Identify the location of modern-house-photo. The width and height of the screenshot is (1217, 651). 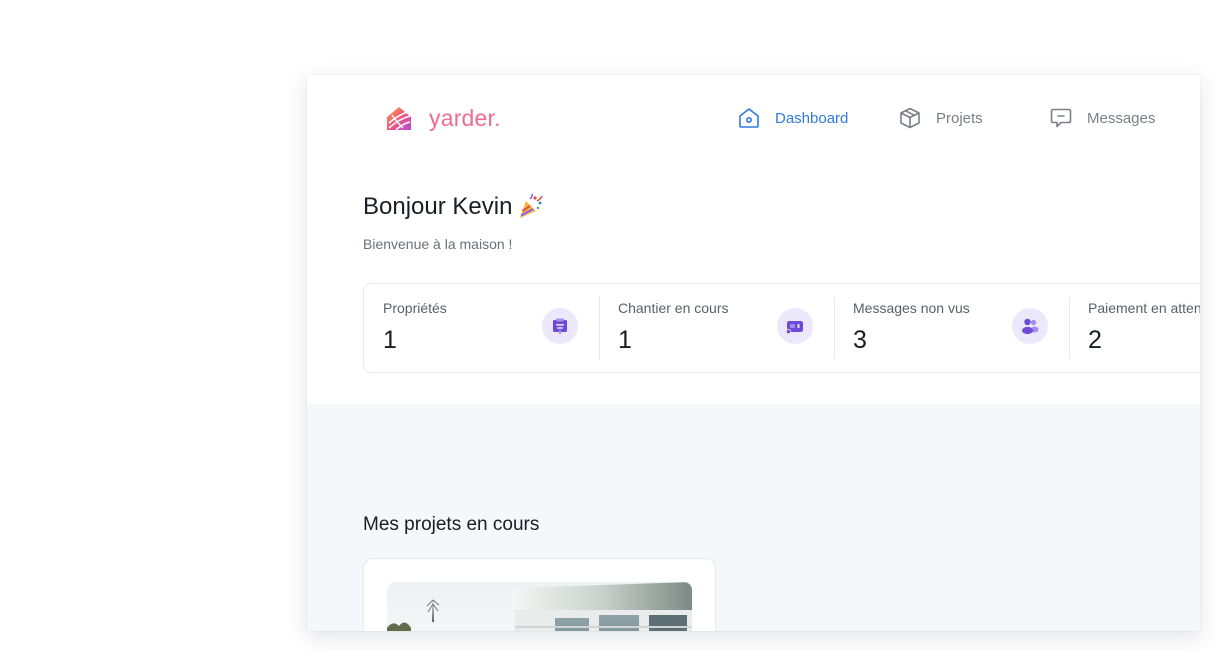
(539, 606).